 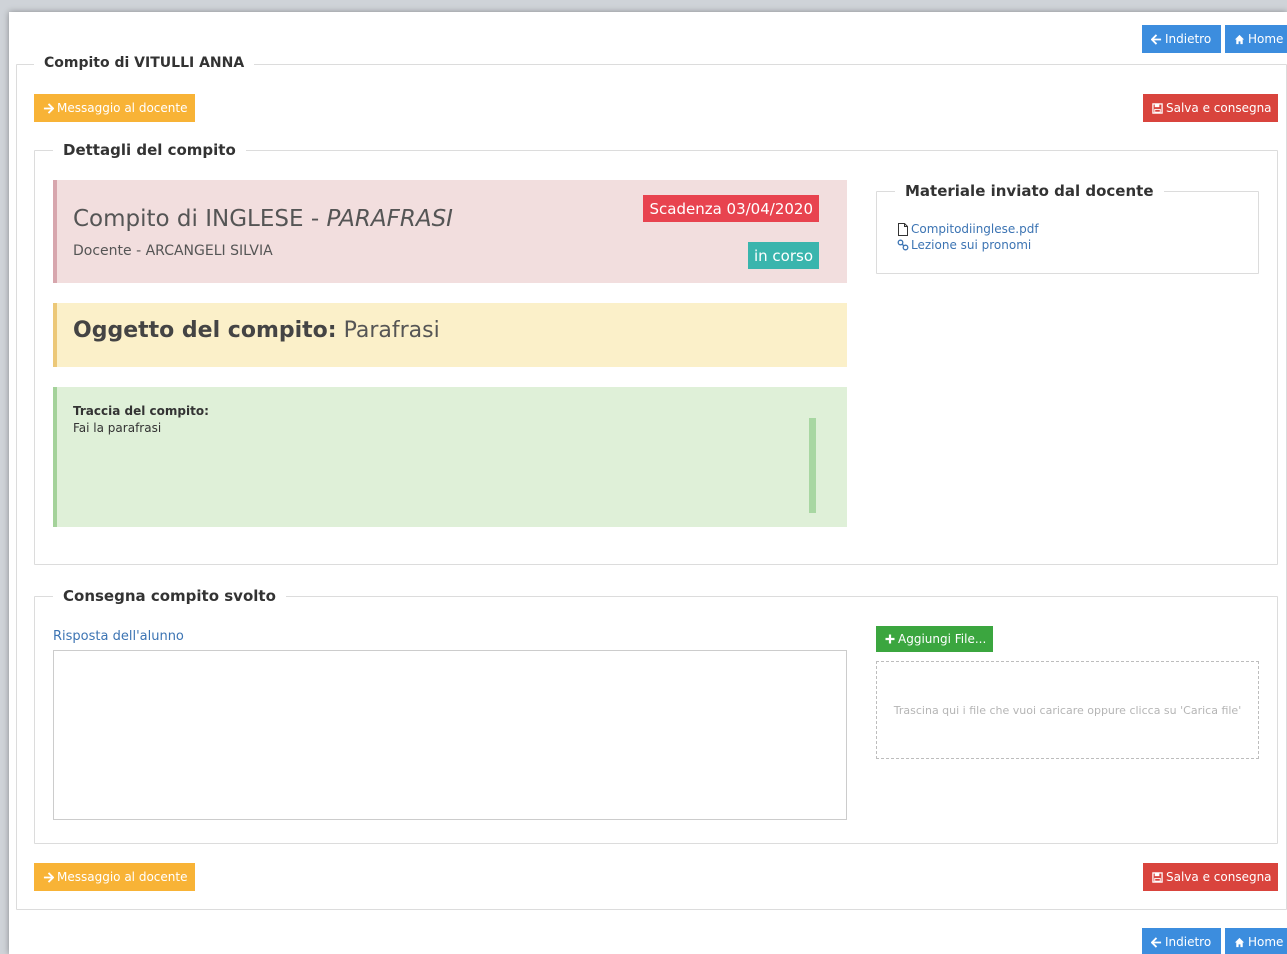 I want to click on material-link-pdf-label: Compitodiinglese.pdf, so click(x=975, y=229).